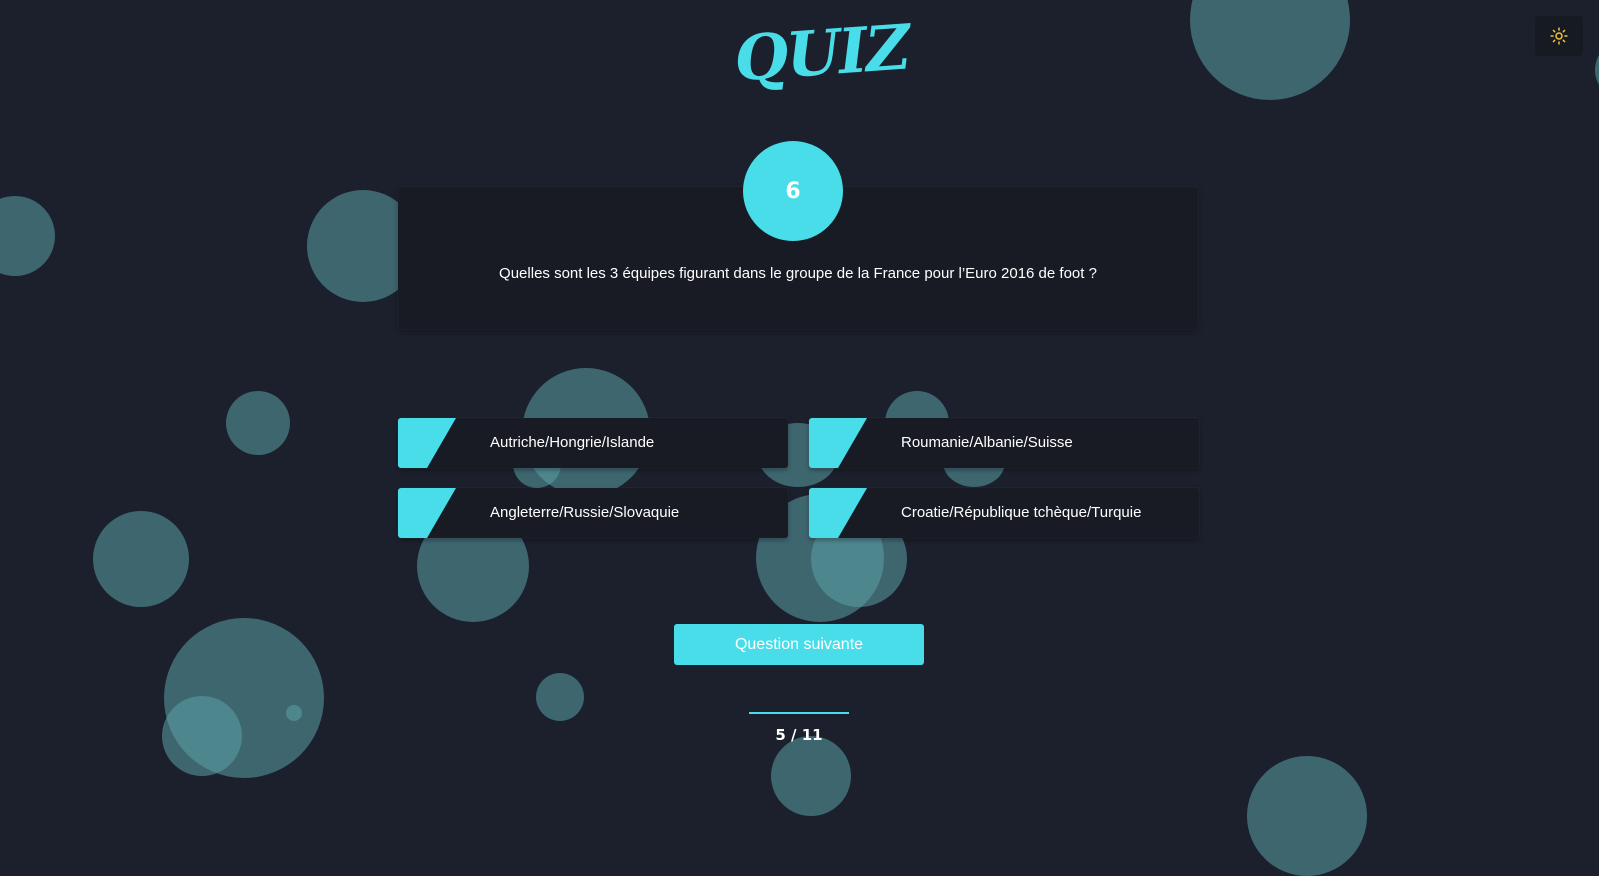 The height and width of the screenshot is (876, 1599). I want to click on answer-option: Autriche/Hongrie/Islande, so click(593, 443).